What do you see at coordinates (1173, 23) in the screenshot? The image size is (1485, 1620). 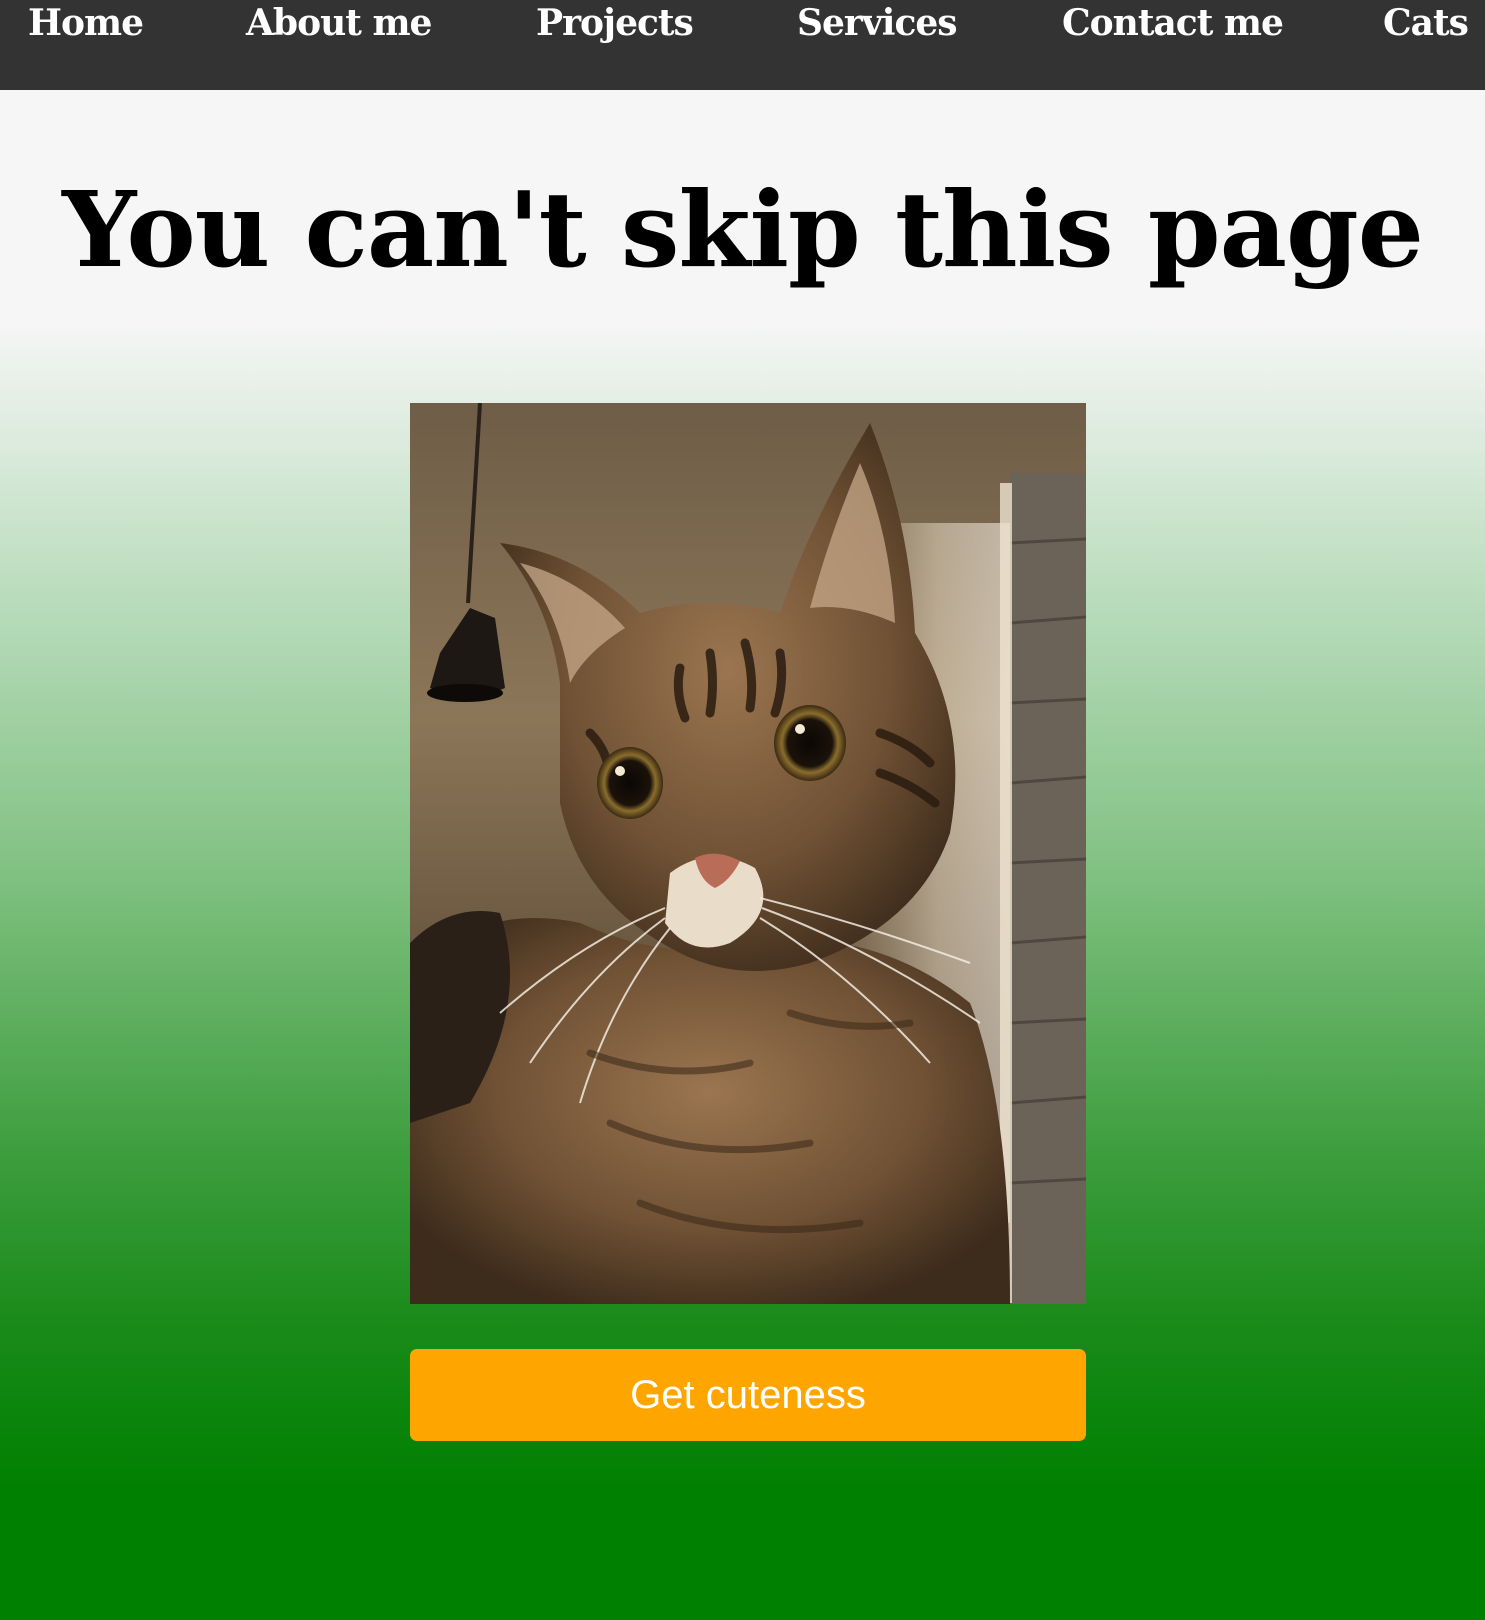 I see `nav-link-contact-me: Contact me` at bounding box center [1173, 23].